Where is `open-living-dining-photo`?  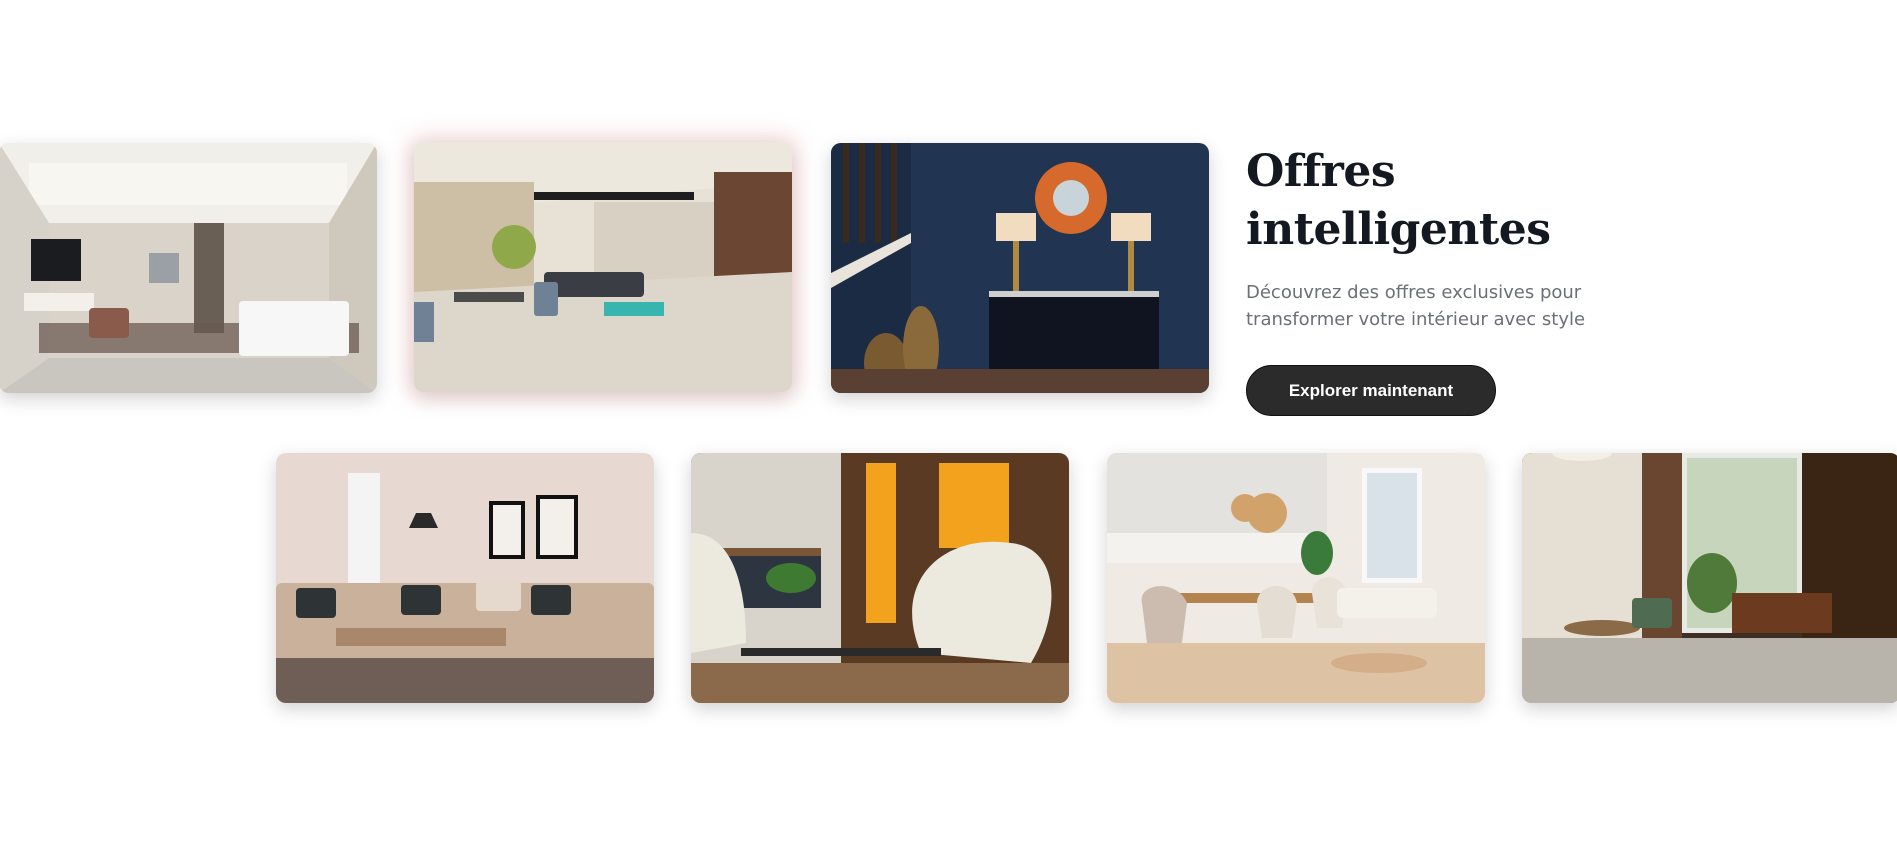 open-living-dining-photo is located at coordinates (603, 267).